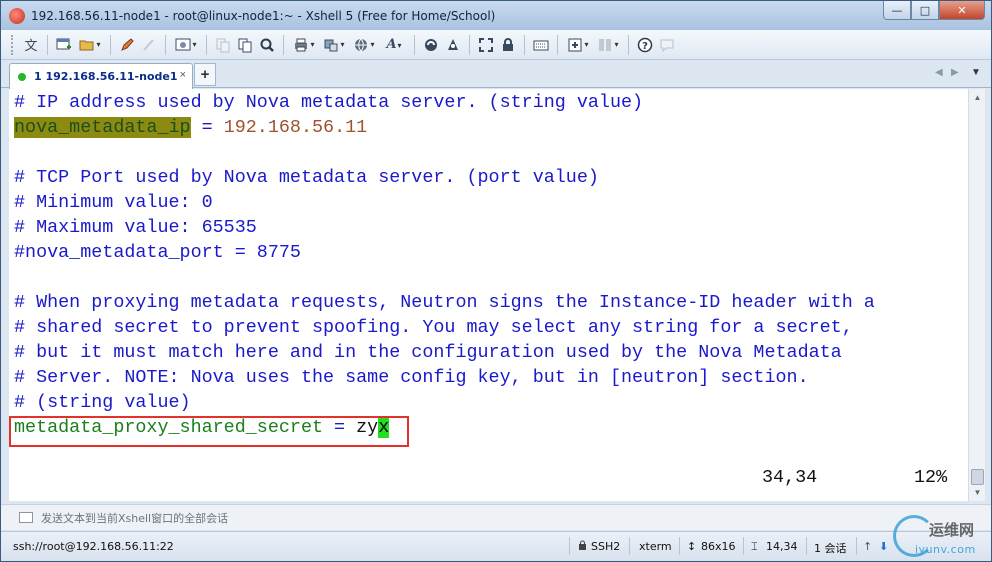 This screenshot has width=992, height=562. I want to click on terminal-line: #nova_metadata_port = 8775, so click(157, 252).